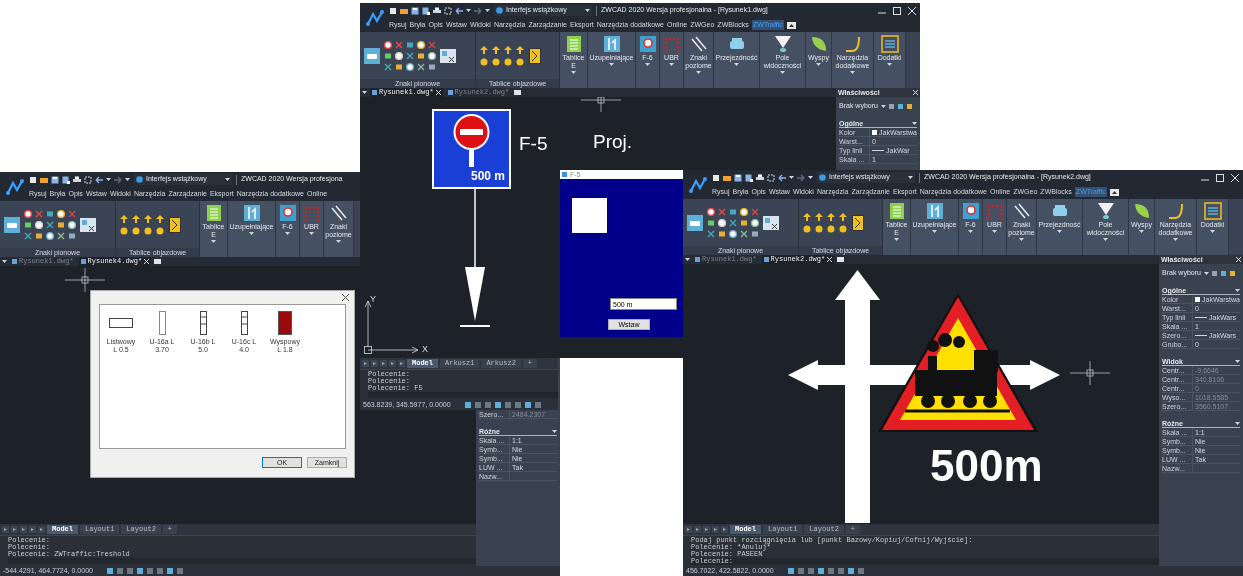 Image resolution: width=1243 pixels, height=576 pixels. I want to click on f6-sign-icon, so click(647, 44).